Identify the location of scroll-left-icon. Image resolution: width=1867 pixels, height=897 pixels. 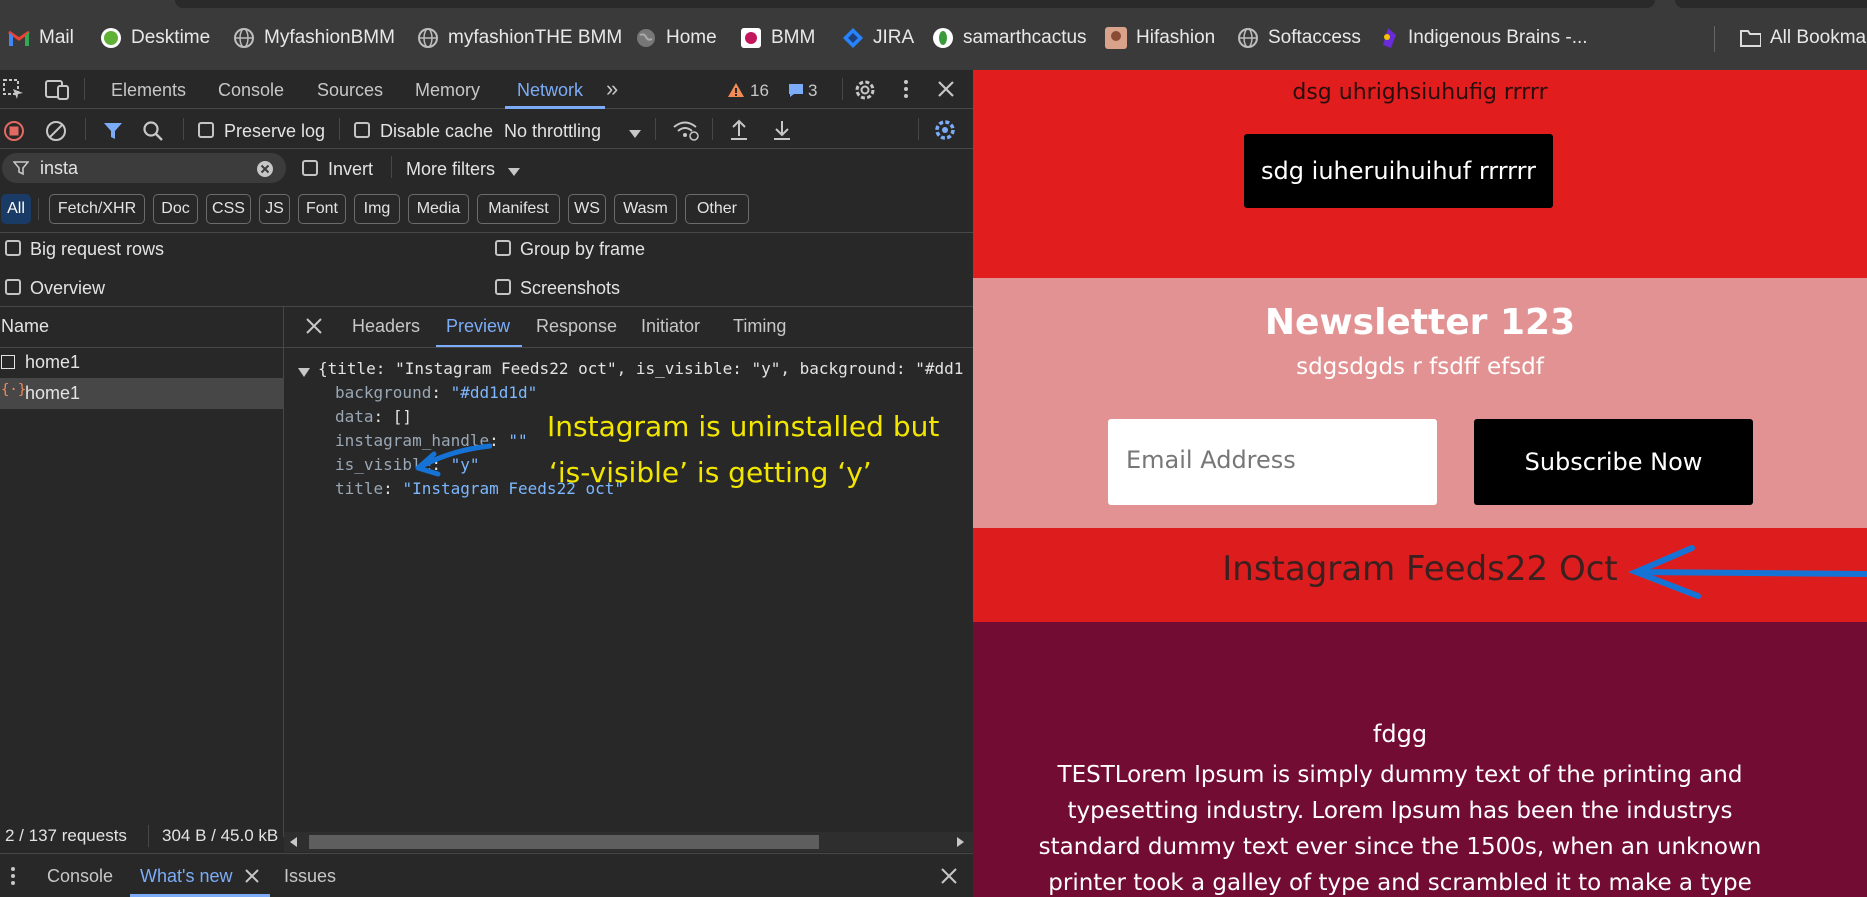
(293, 842).